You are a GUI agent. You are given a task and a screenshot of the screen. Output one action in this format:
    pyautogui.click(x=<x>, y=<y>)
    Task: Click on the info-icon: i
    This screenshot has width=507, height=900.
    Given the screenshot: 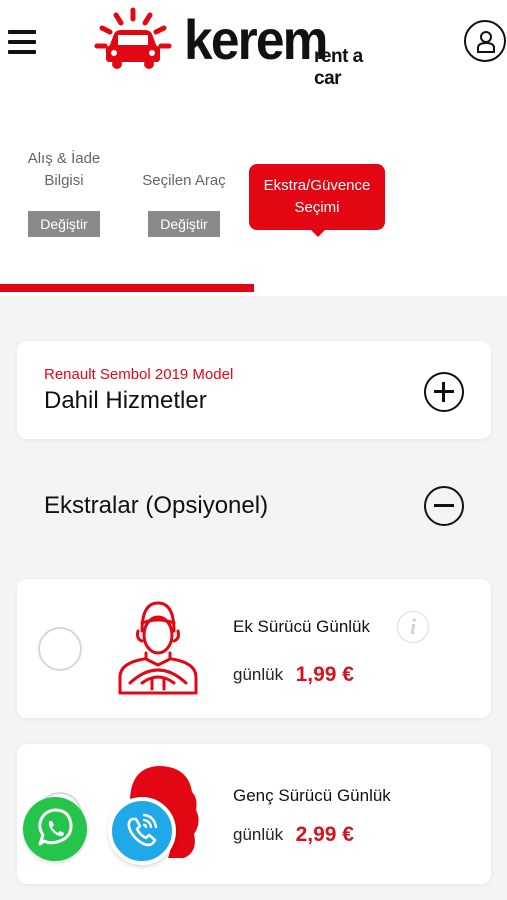 What is the action you would take?
    pyautogui.click(x=413, y=627)
    